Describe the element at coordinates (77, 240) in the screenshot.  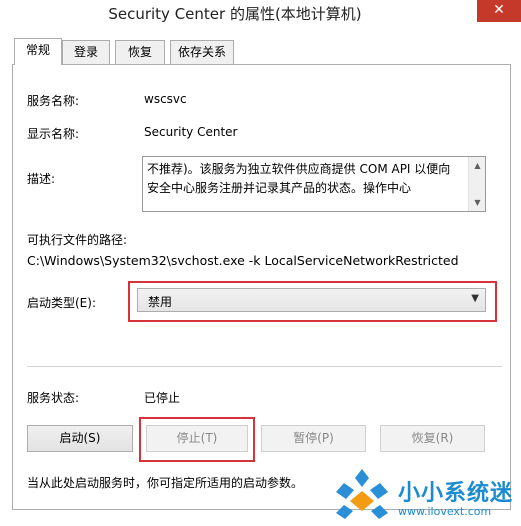
I see `exe-path-label: 可执行文件的路径:` at that location.